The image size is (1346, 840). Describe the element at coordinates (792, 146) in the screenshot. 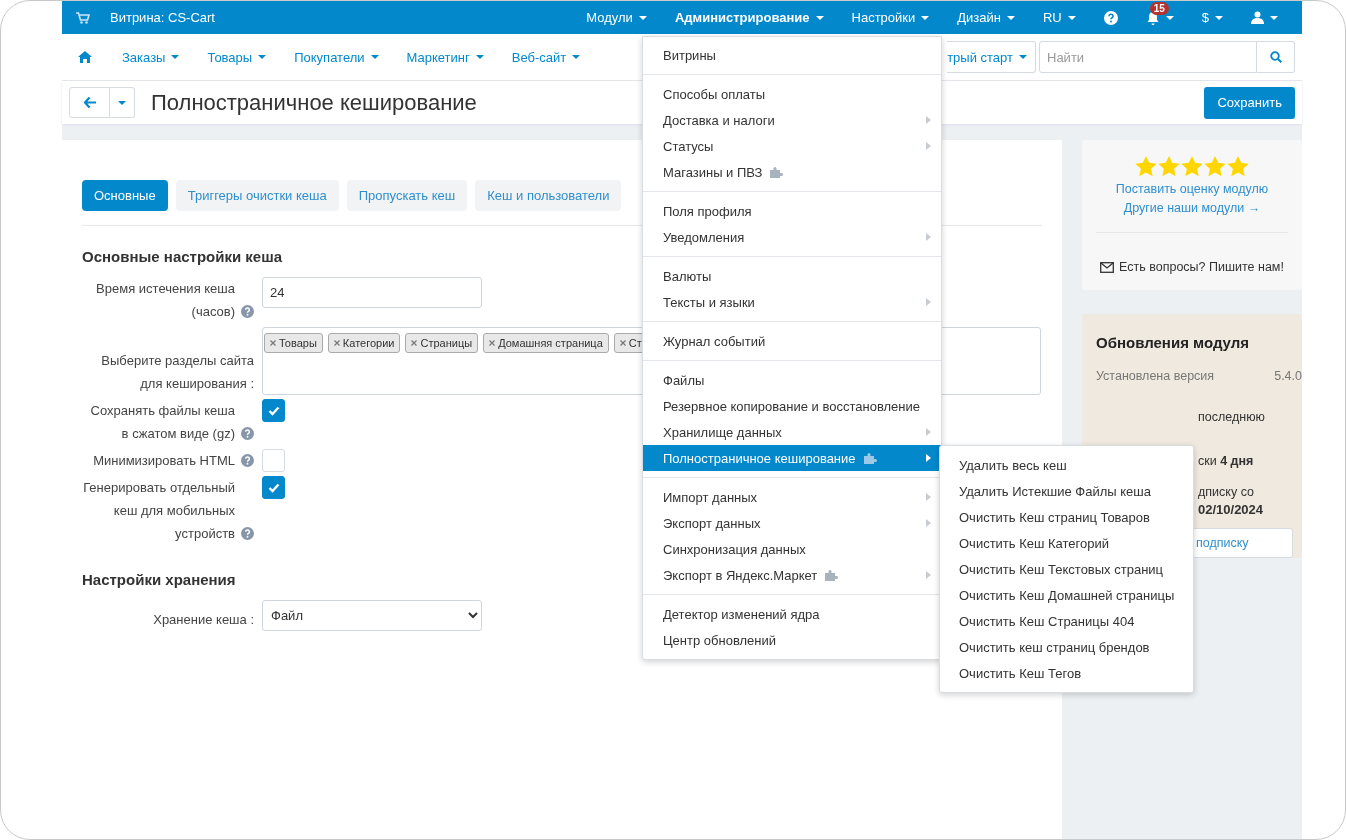

I see `menu-item: Статусы` at that location.